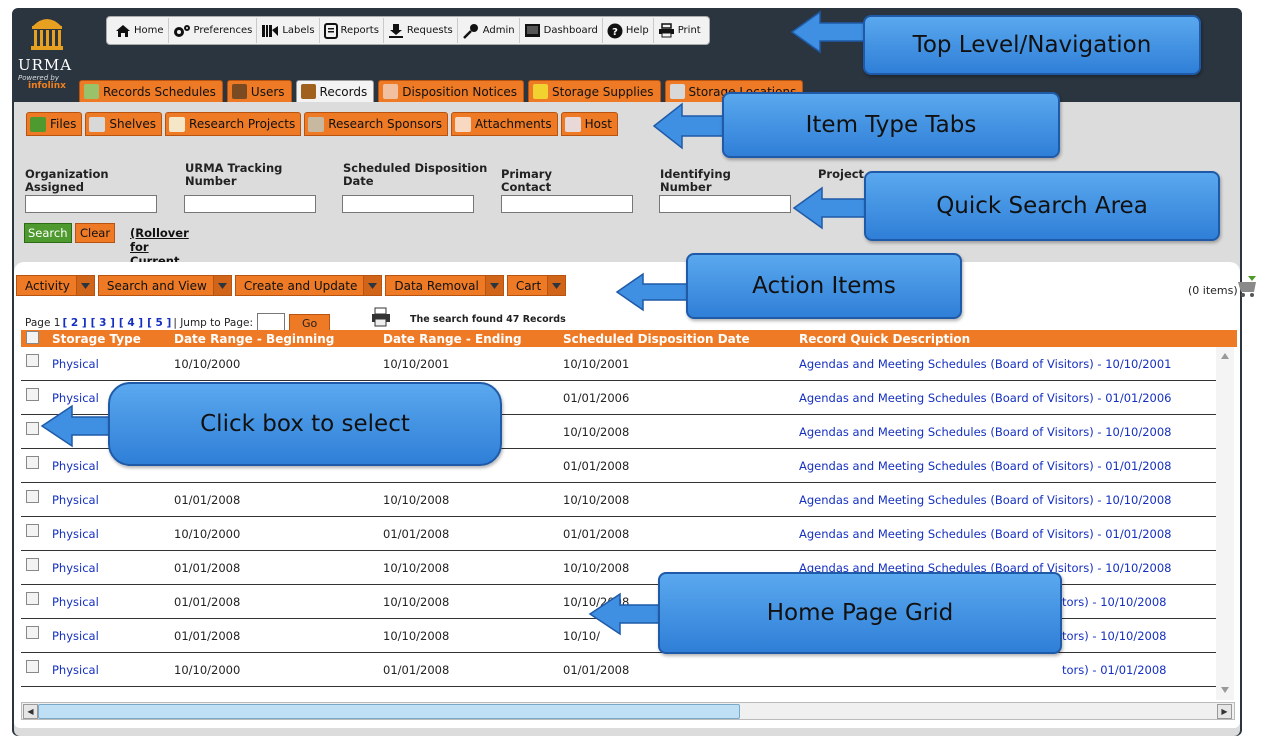 The height and width of the screenshot is (744, 1275). I want to click on horizontal-scrollbar: ◀ ▶, so click(628, 711).